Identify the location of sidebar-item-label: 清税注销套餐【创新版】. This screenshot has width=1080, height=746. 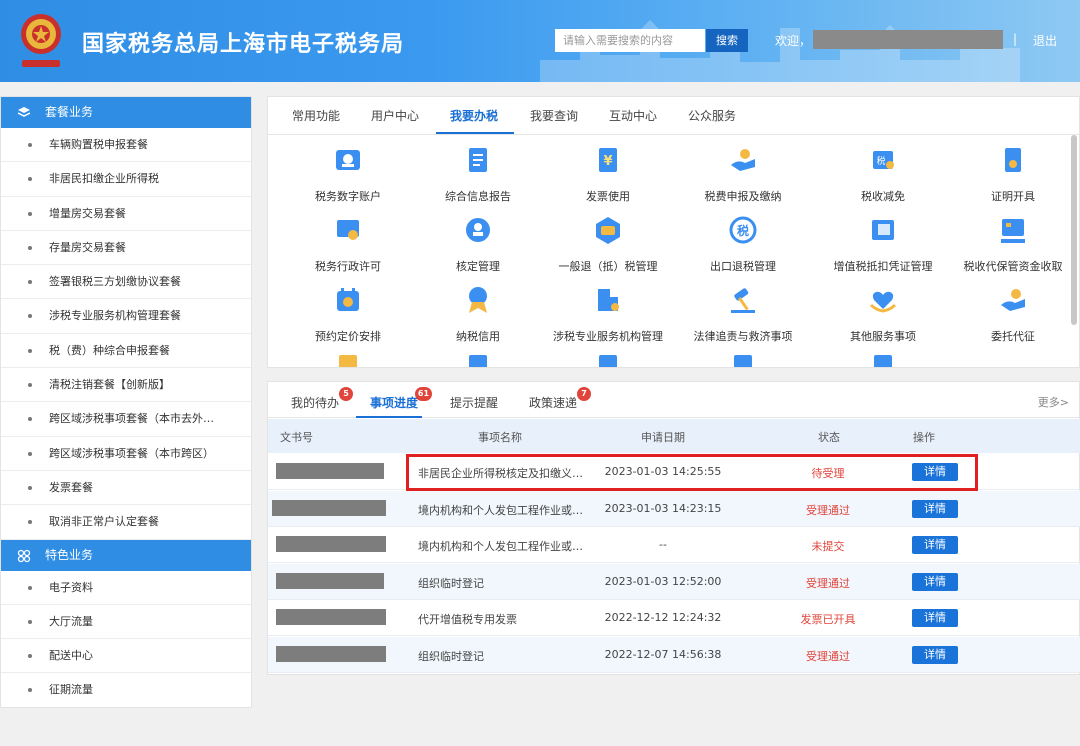
(109, 385).